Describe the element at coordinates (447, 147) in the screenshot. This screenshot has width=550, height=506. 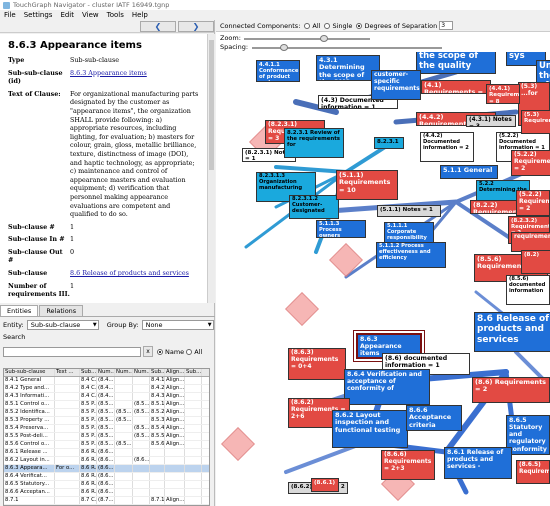
I see `graph-node: (4.4.2) Documented information = 2` at that location.